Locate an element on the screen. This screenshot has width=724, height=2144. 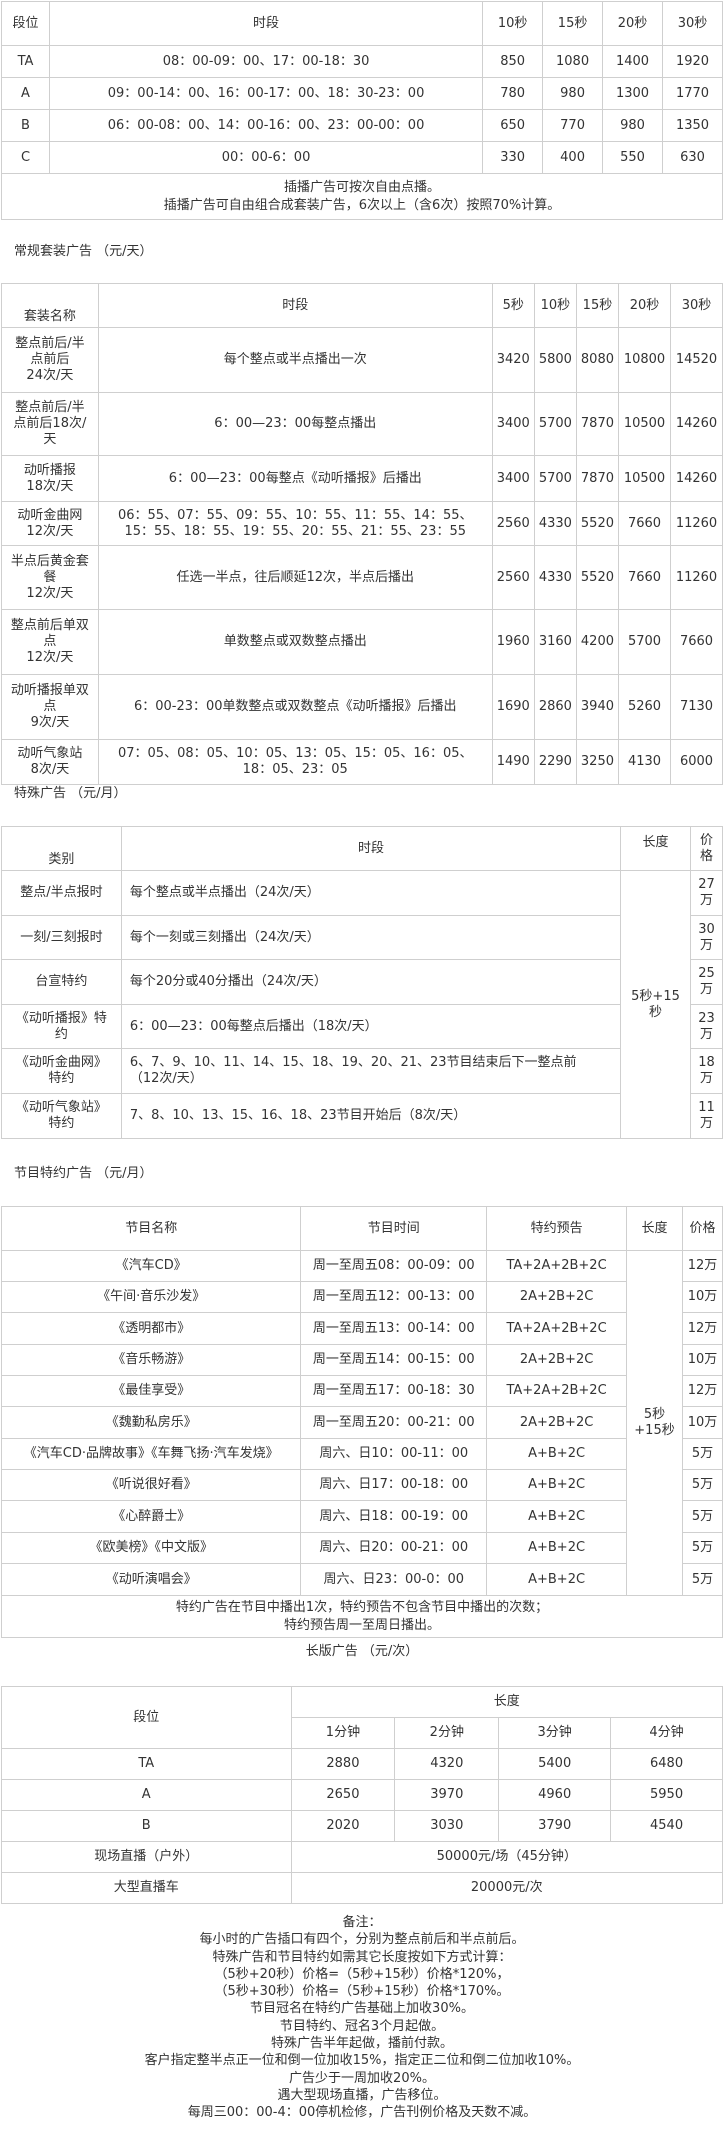
header-cell: 时段 is located at coordinates (295, 305).